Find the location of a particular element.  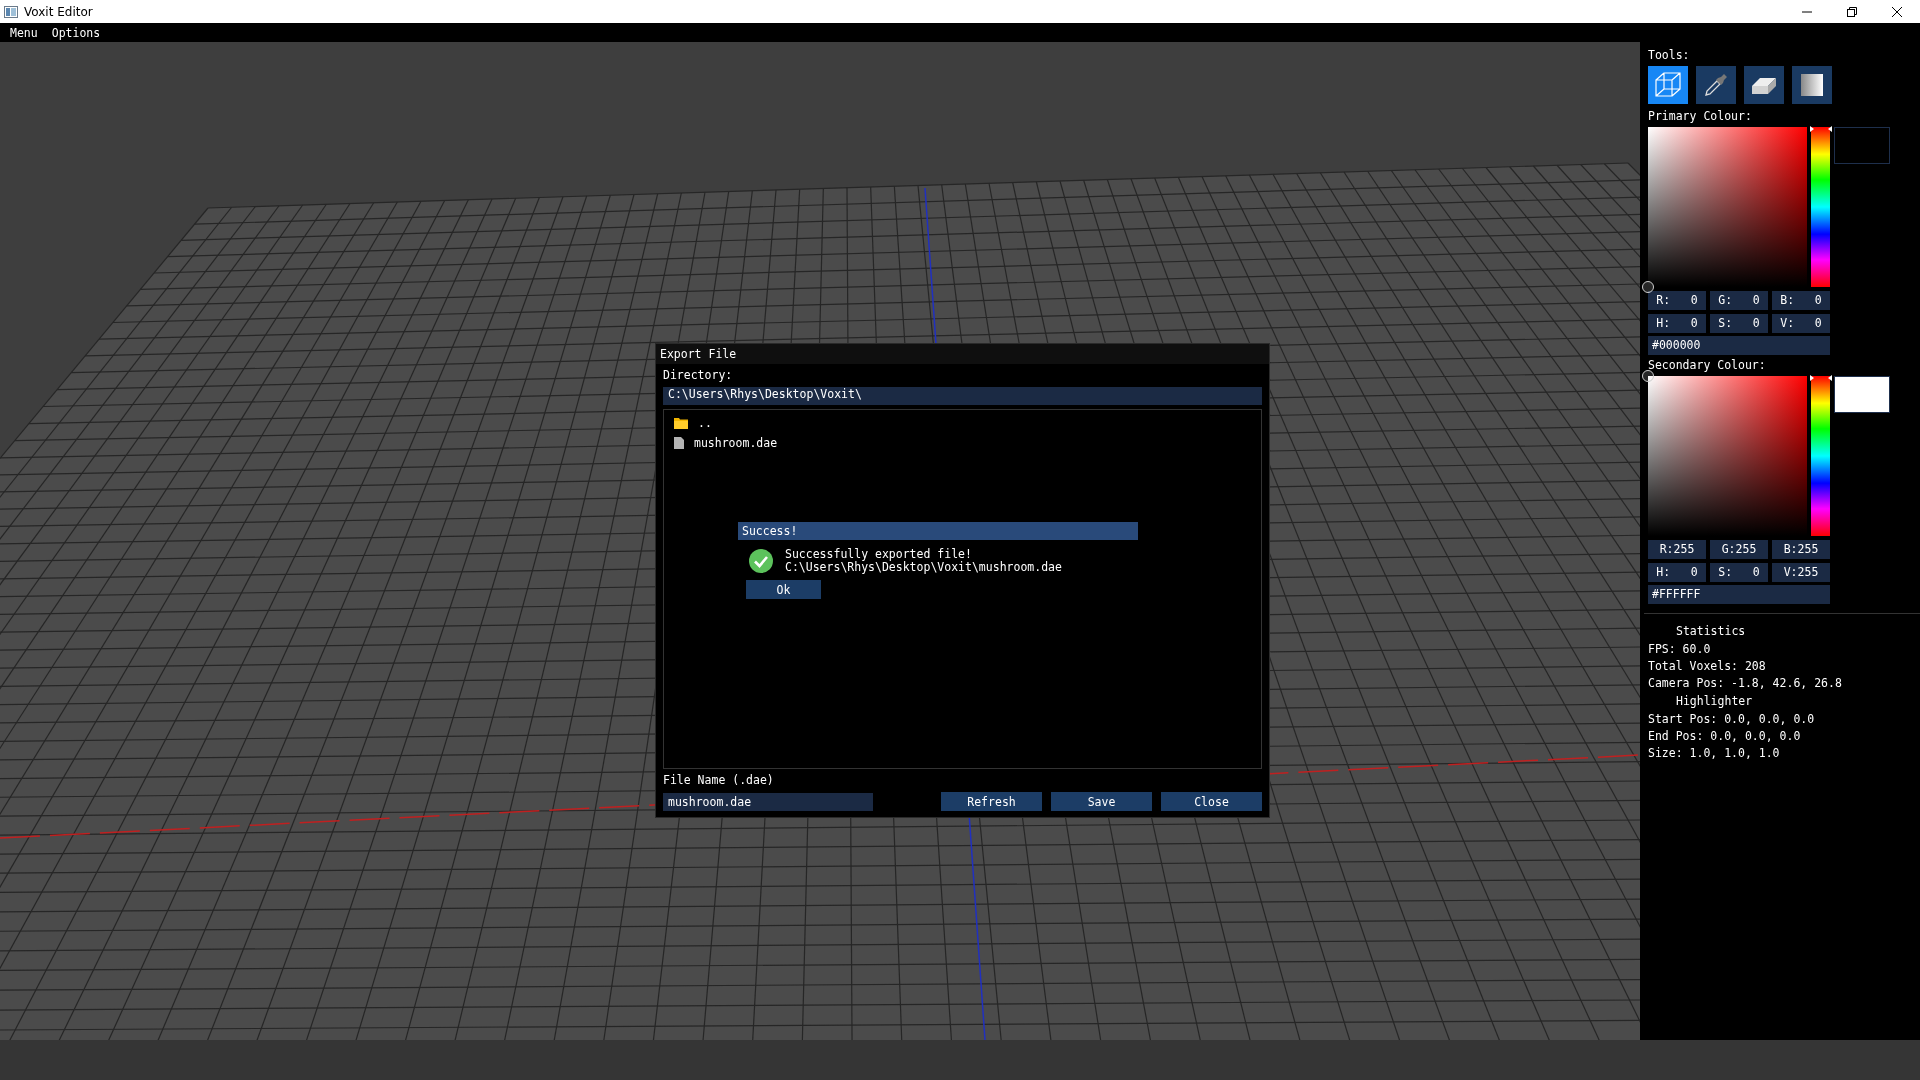

cube-icon is located at coordinates (1668, 85).